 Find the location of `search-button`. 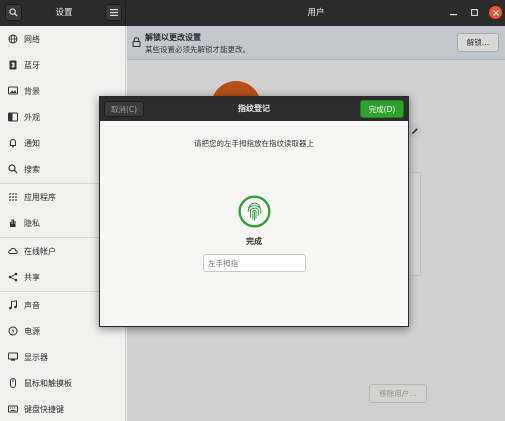

search-button is located at coordinates (13, 12).